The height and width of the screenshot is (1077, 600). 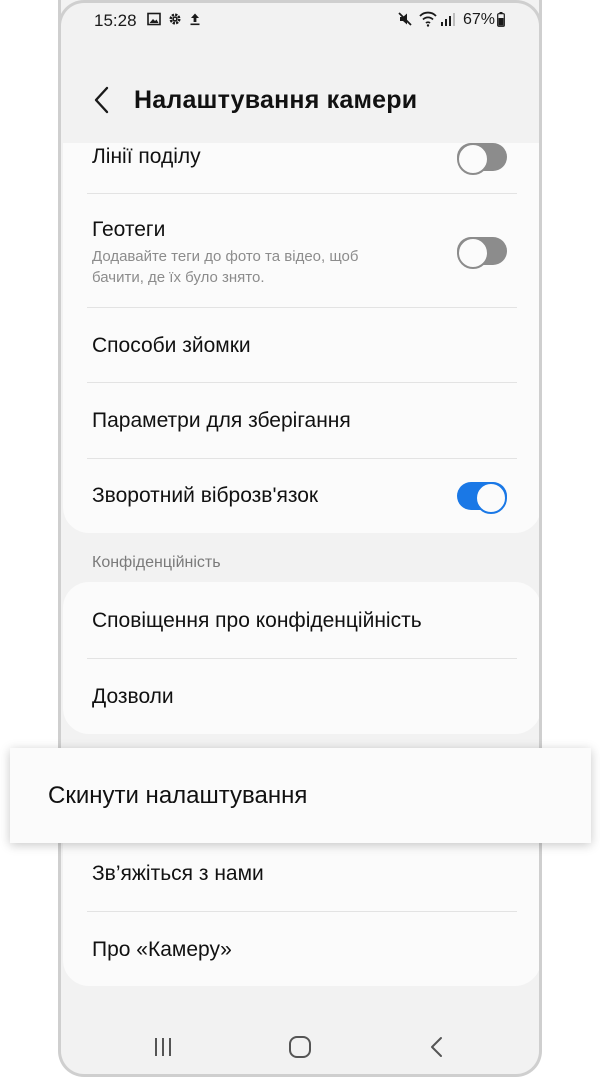 What do you see at coordinates (437, 1047) in the screenshot?
I see `nav-back-icon` at bounding box center [437, 1047].